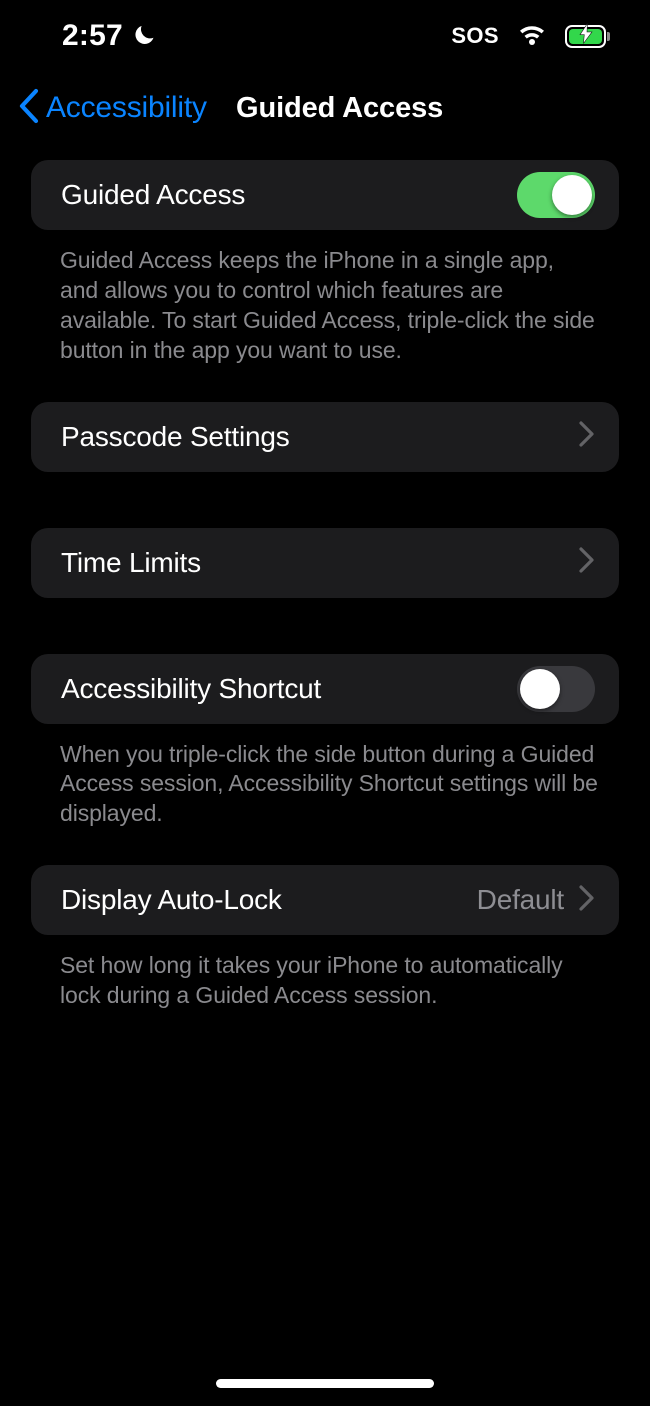 Image resolution: width=650 pixels, height=1406 pixels. I want to click on row-time-limits: Time Limits, so click(325, 562).